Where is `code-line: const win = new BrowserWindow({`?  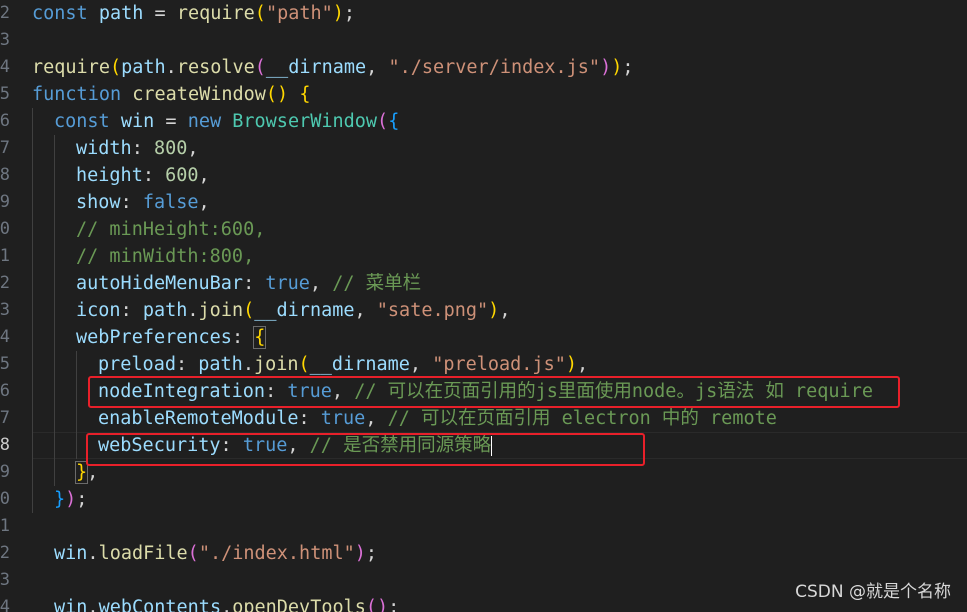
code-line: const win = new BrowserWindow({ is located at coordinates (226, 121).